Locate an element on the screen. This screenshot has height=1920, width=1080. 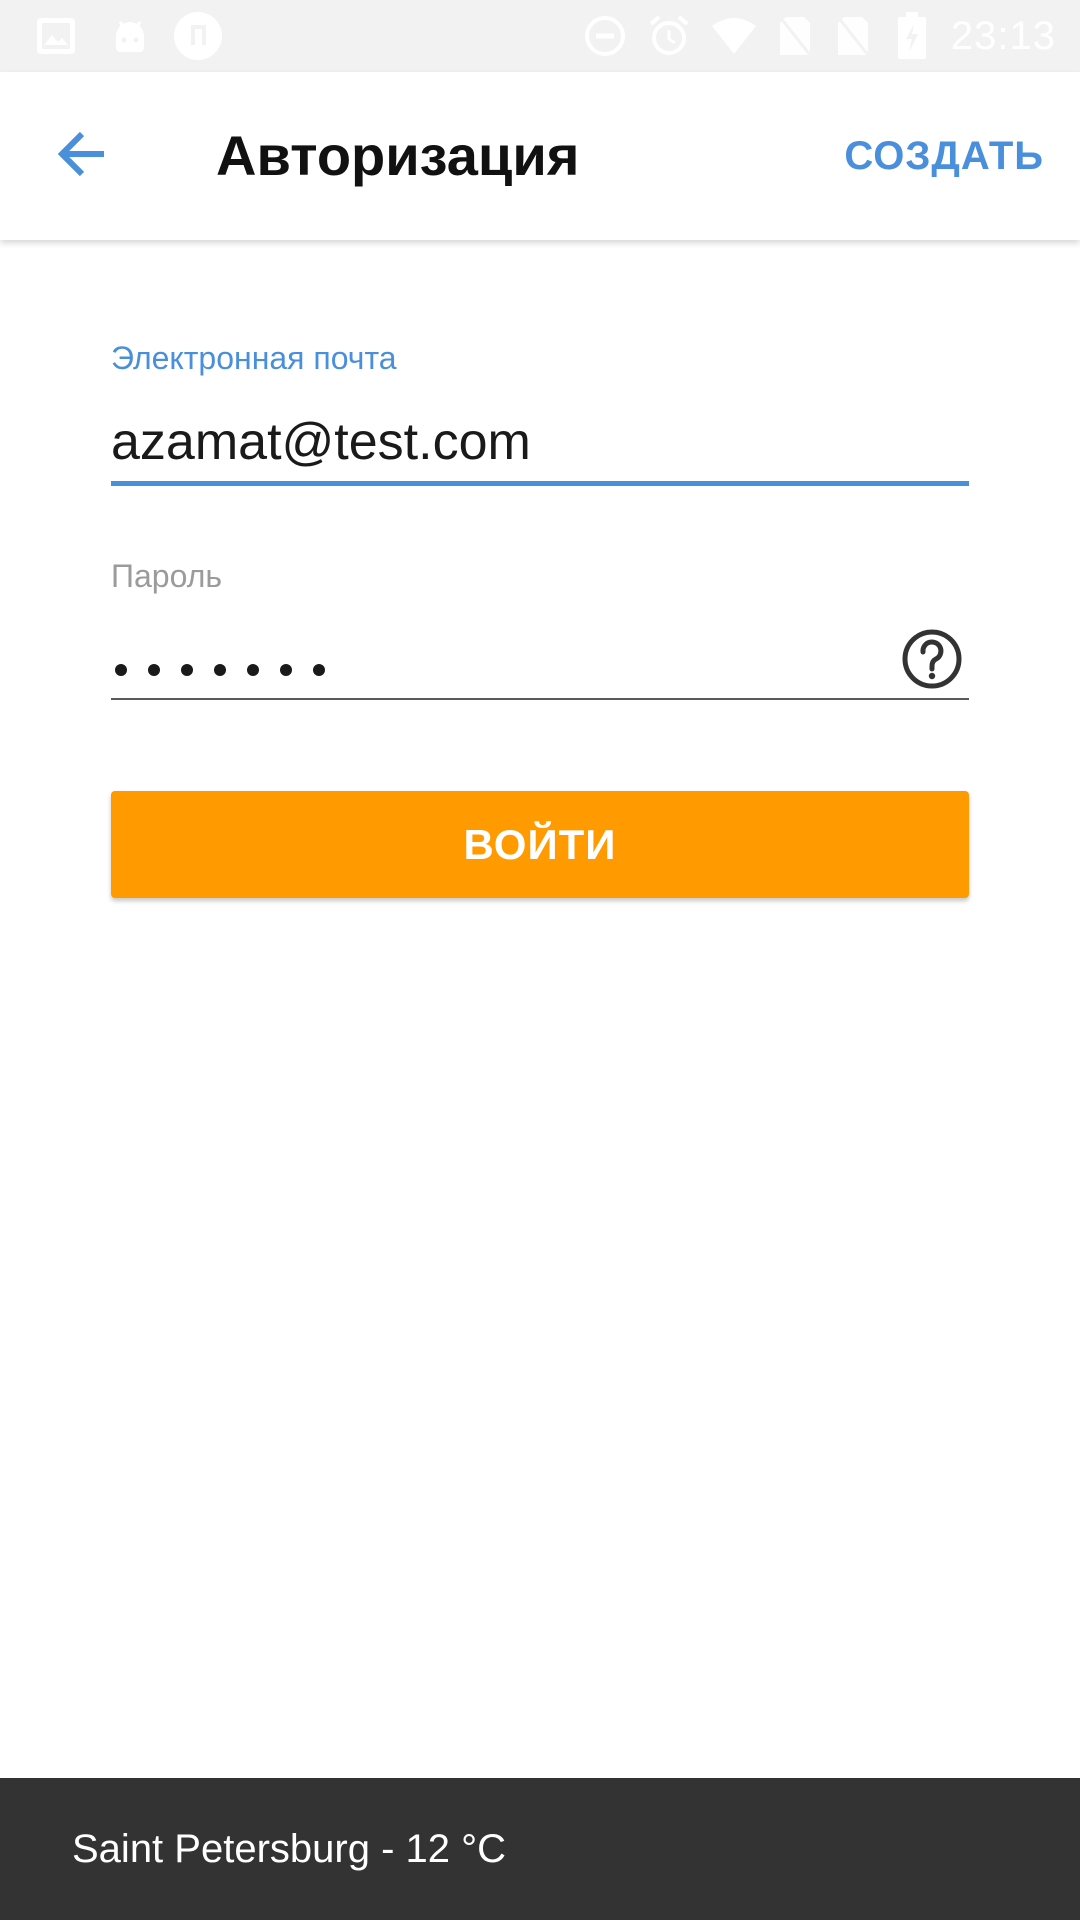
image-icon is located at coordinates (56, 36).